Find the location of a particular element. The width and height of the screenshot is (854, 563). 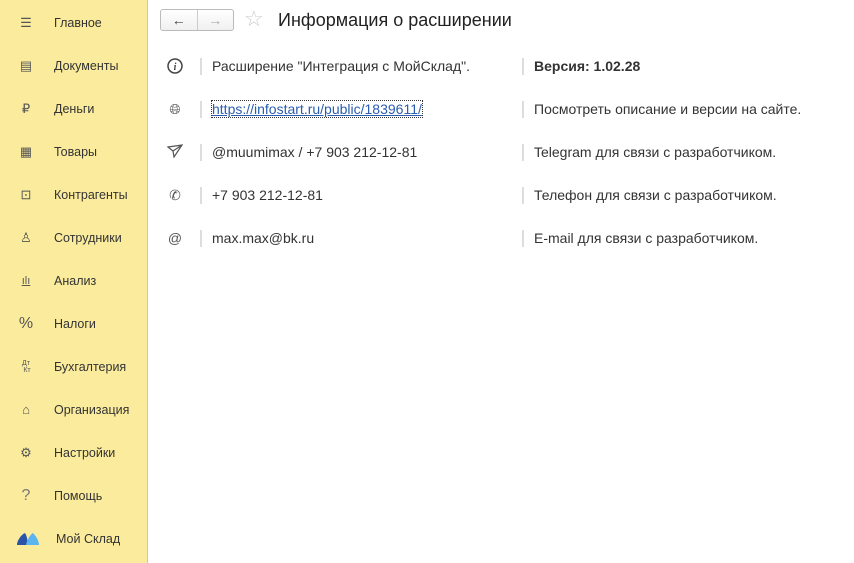

percent-icon: % is located at coordinates (26, 323).